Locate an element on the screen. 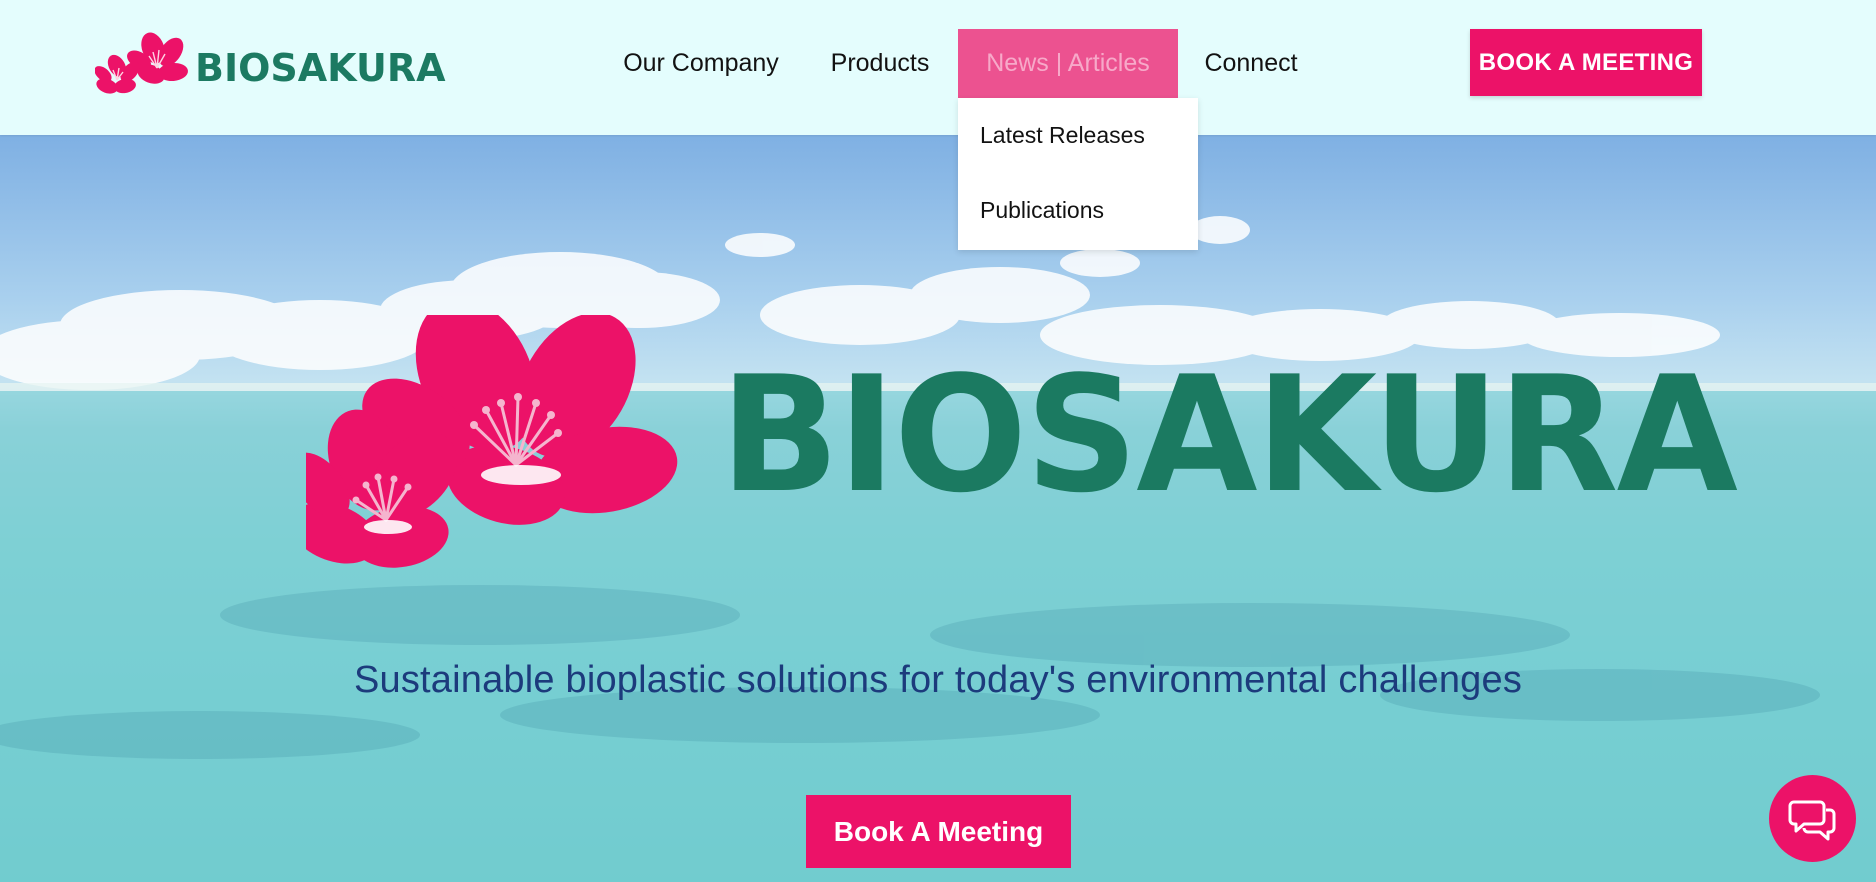 The height and width of the screenshot is (882, 1876). hero-logo-text: BIOSAKURA is located at coordinates (1229, 434).